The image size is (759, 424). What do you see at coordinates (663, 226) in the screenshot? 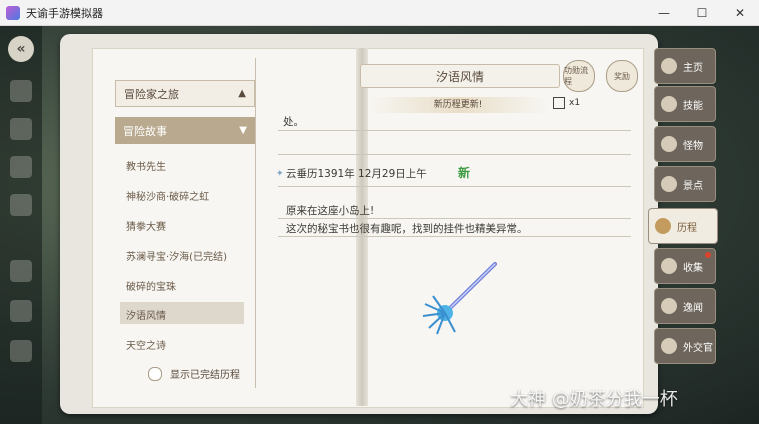
I see `journey-icon` at bounding box center [663, 226].